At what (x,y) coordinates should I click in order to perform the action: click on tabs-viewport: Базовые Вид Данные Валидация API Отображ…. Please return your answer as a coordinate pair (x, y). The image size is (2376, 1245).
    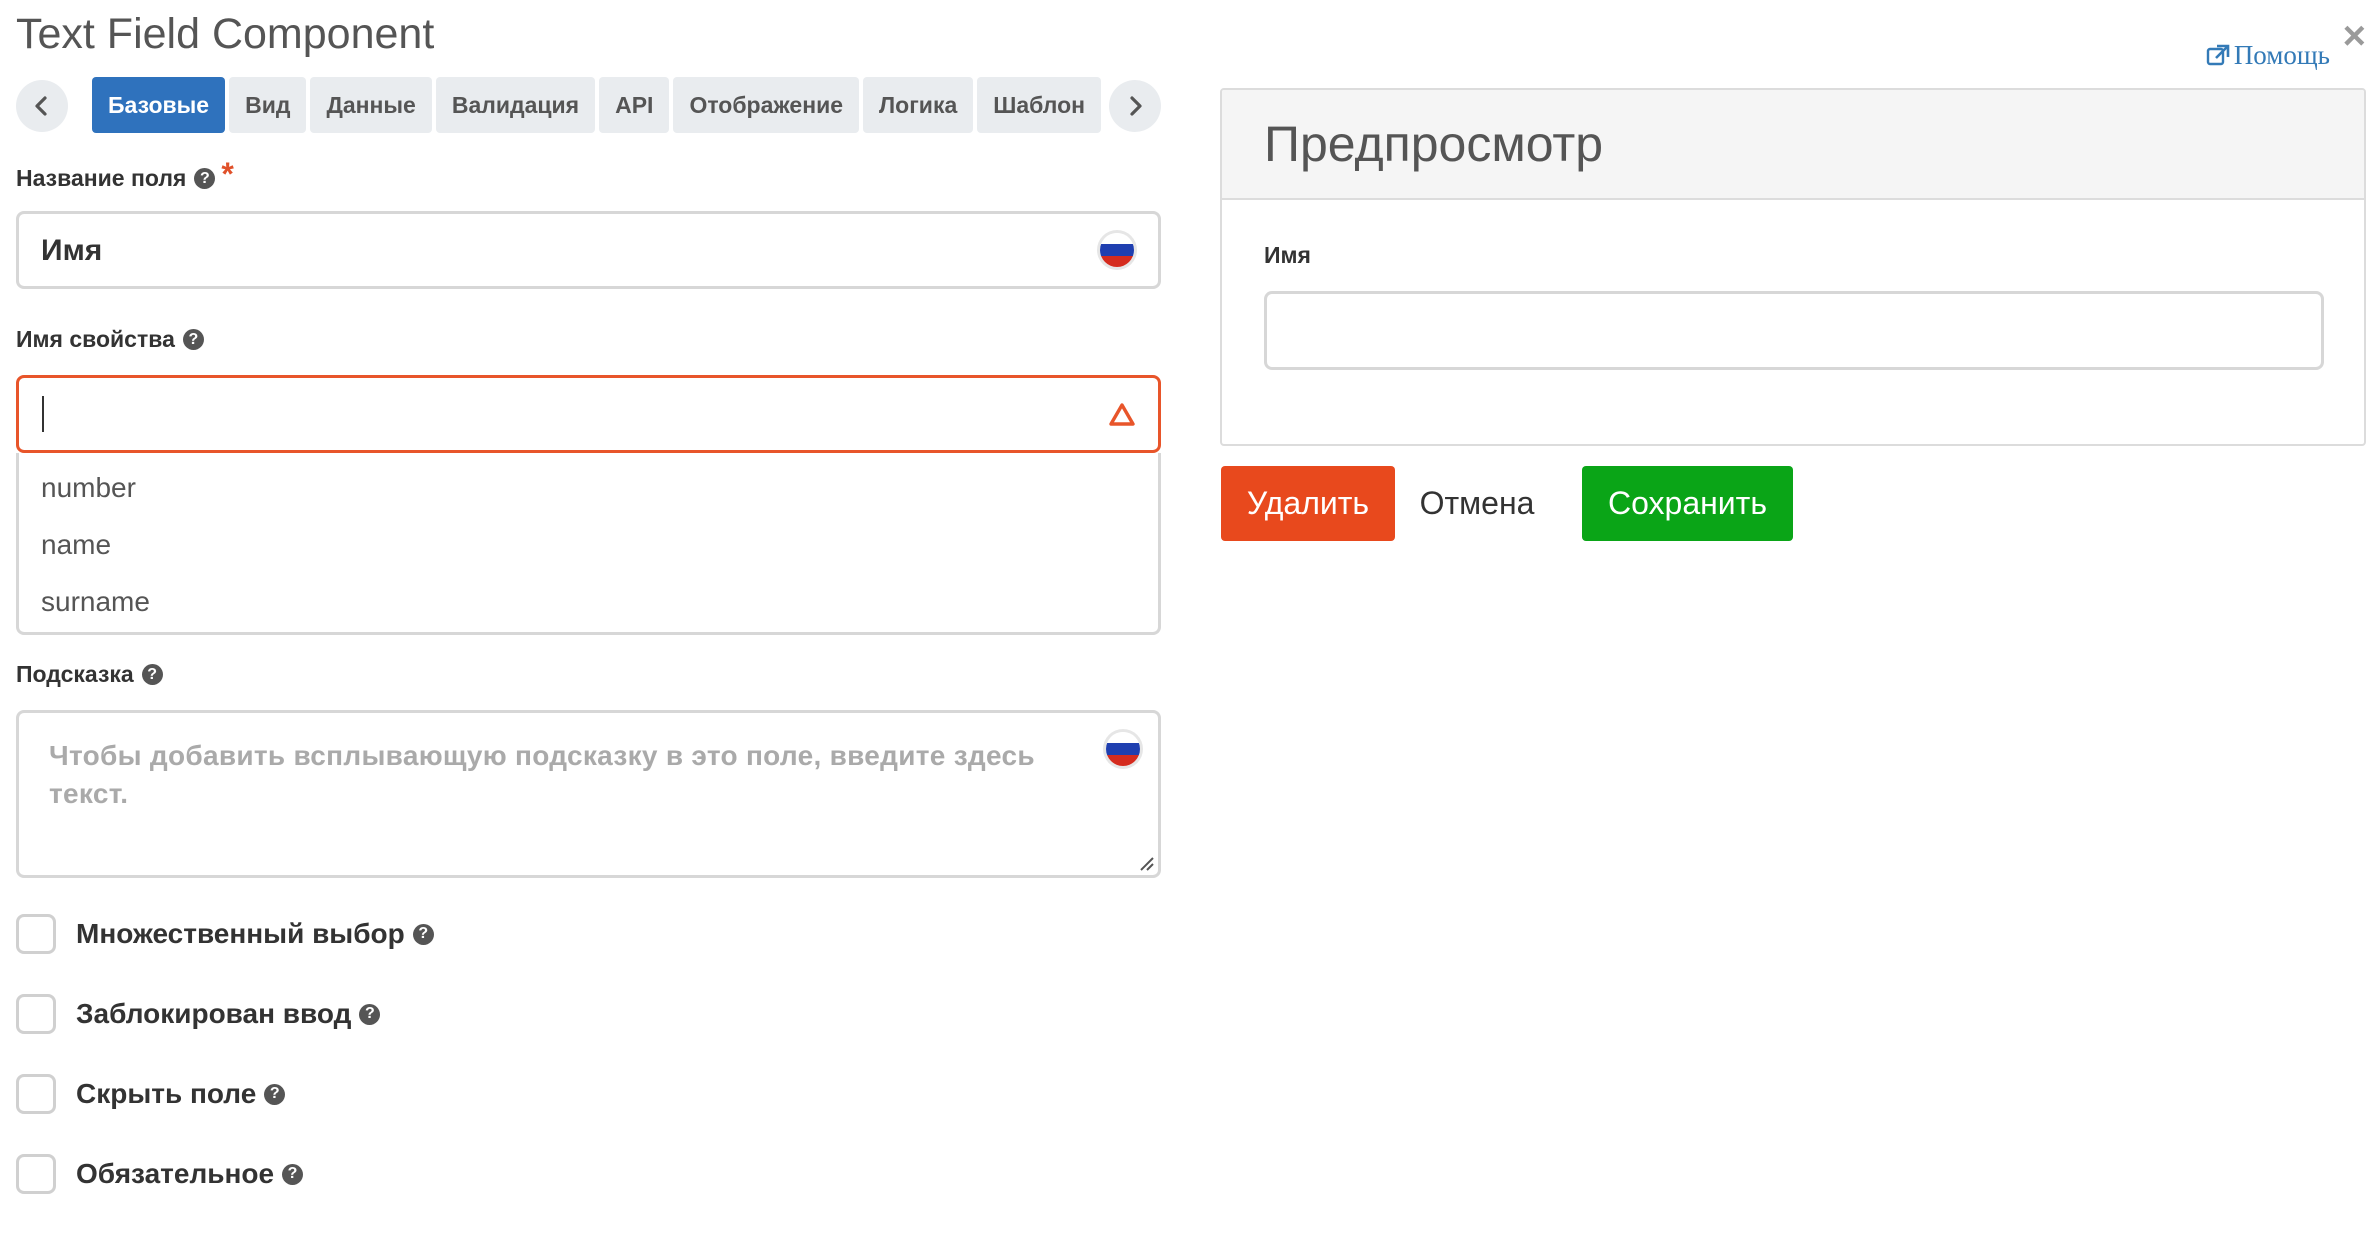
    Looking at the image, I should click on (603, 106).